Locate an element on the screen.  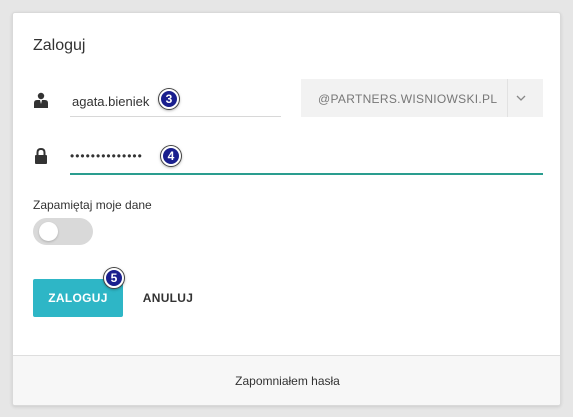
step-badge-5: 5 is located at coordinates (114, 278).